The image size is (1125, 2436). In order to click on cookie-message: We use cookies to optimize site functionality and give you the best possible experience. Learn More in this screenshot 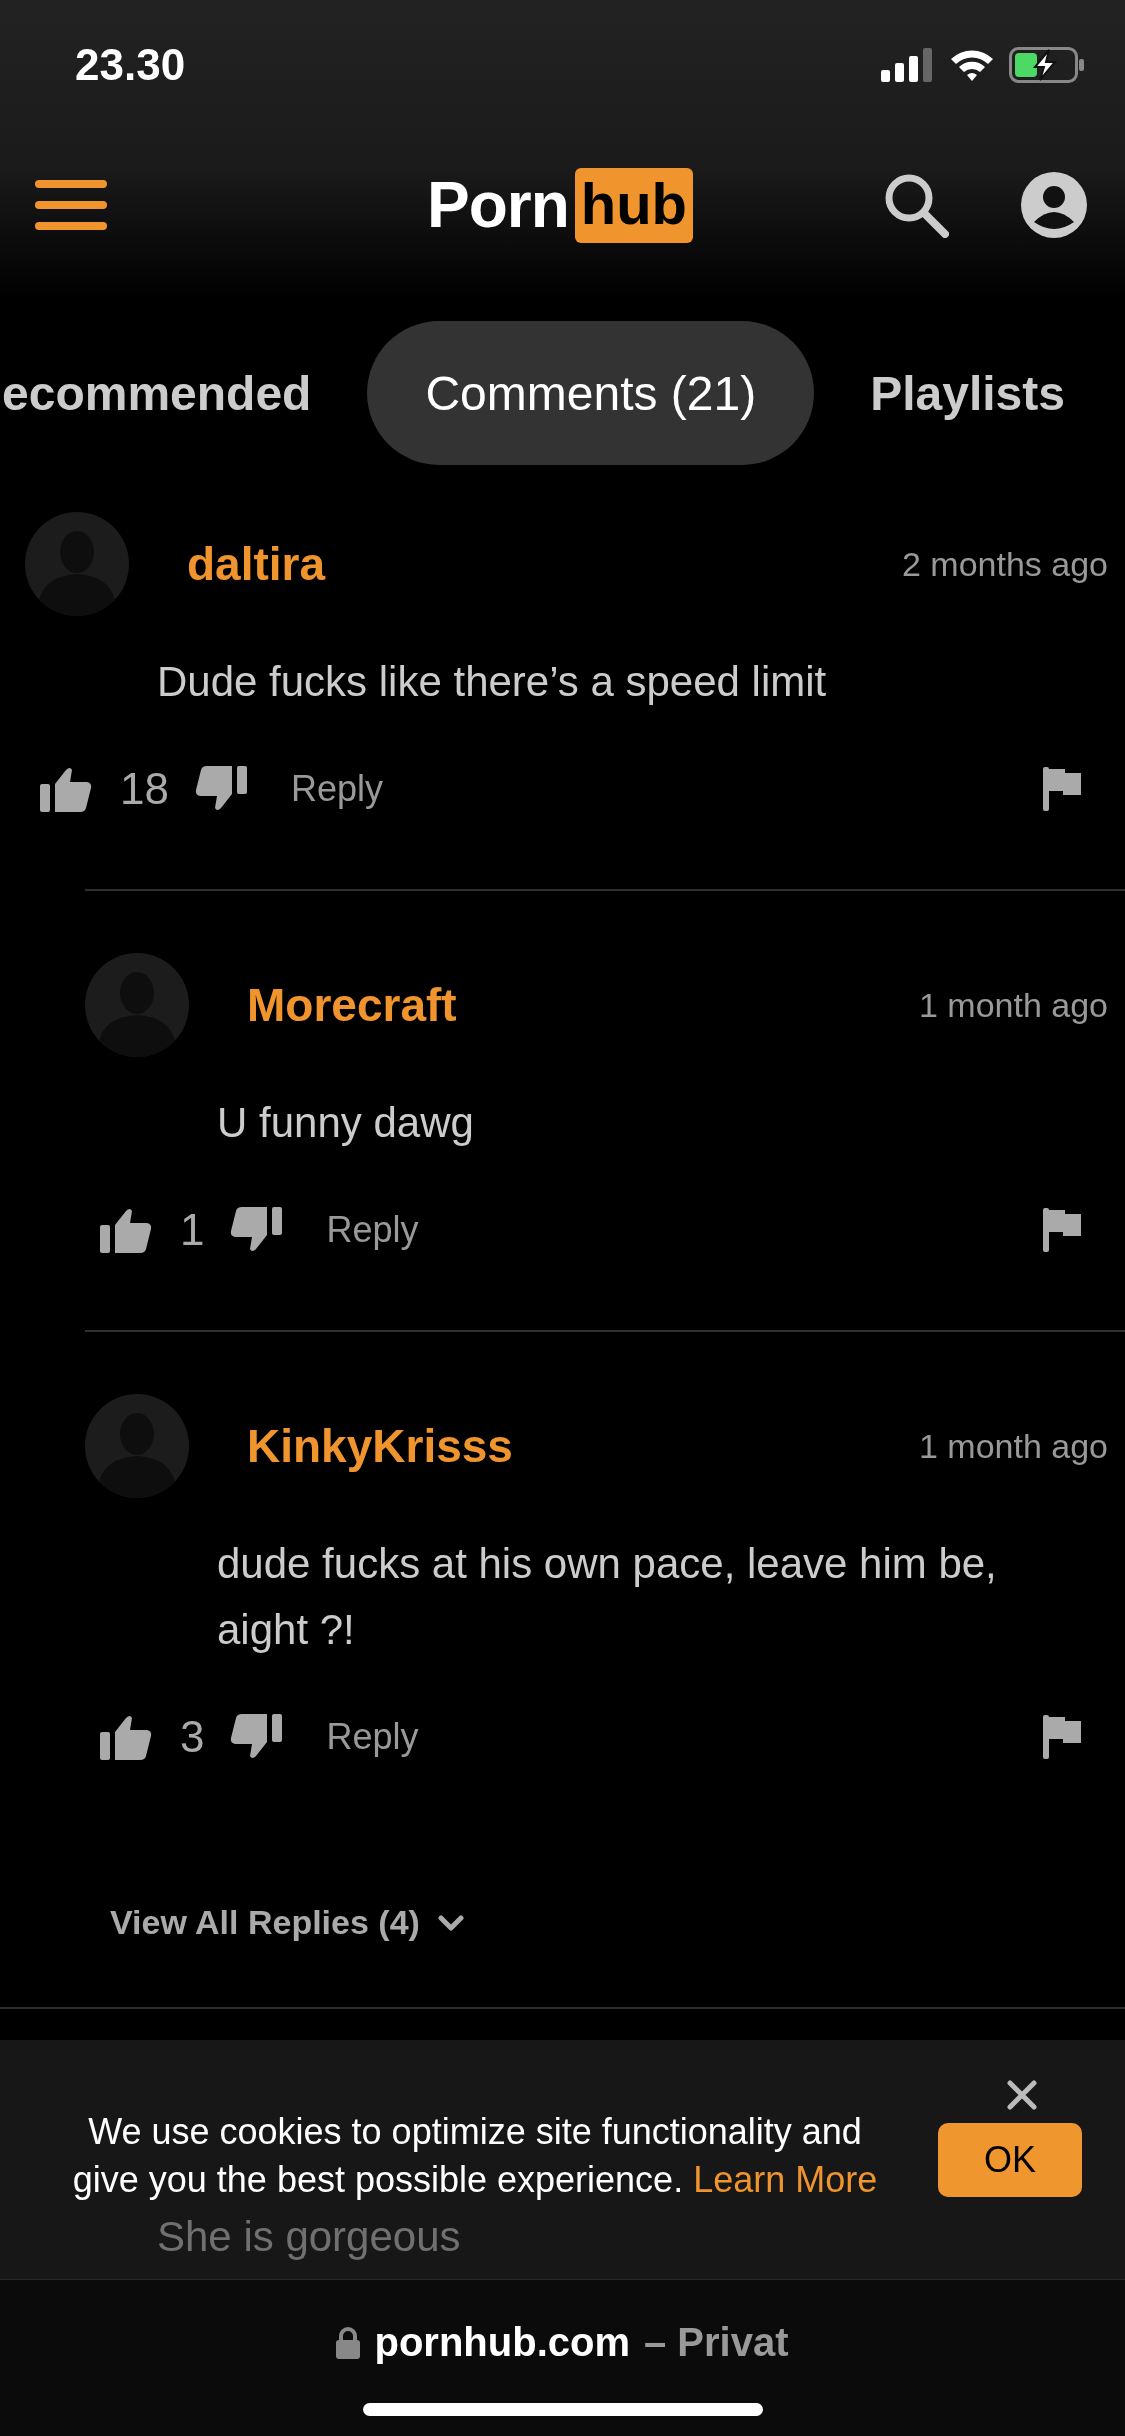, I will do `click(475, 2156)`.